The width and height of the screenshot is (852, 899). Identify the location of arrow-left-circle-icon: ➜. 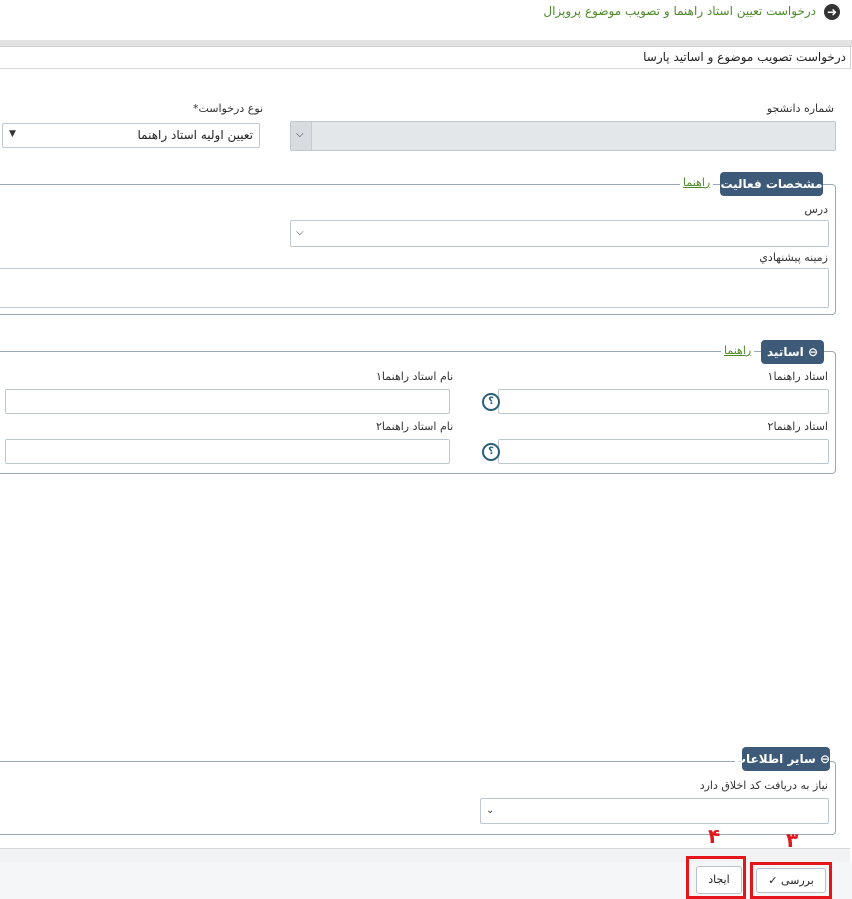
(832, 12).